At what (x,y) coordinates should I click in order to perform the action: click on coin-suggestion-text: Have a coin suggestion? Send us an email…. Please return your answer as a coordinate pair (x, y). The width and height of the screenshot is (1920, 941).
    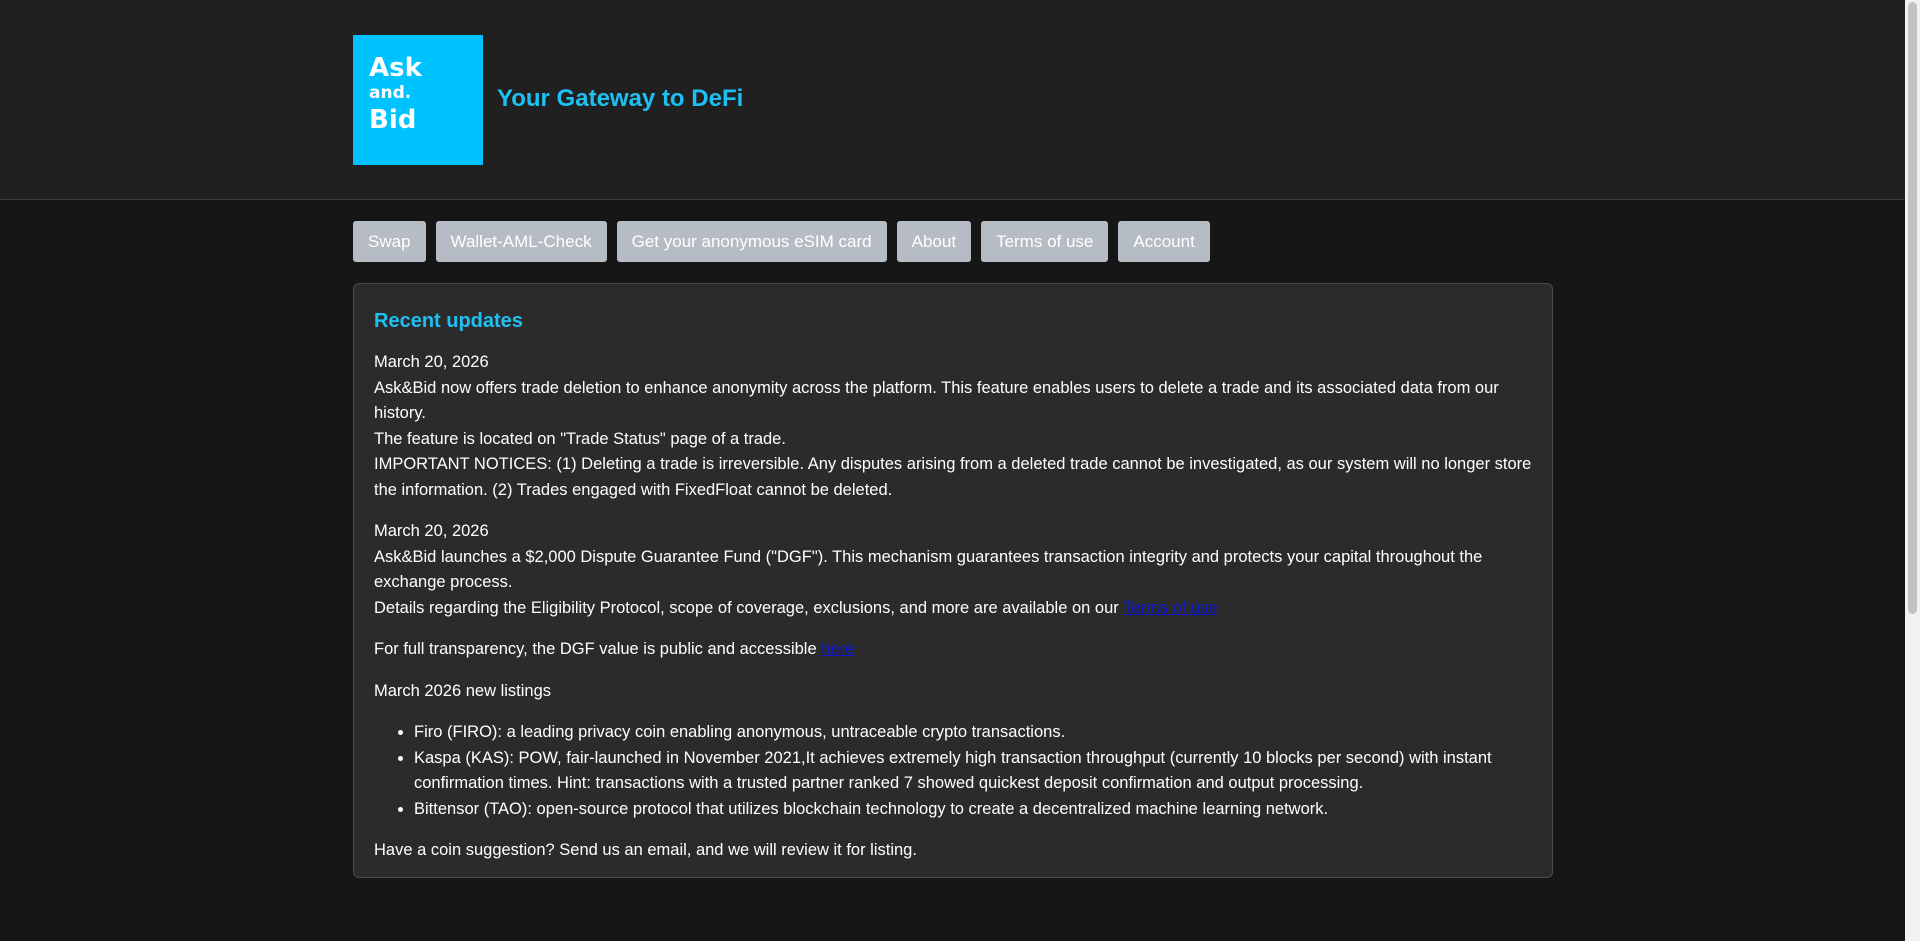
    Looking at the image, I should click on (645, 850).